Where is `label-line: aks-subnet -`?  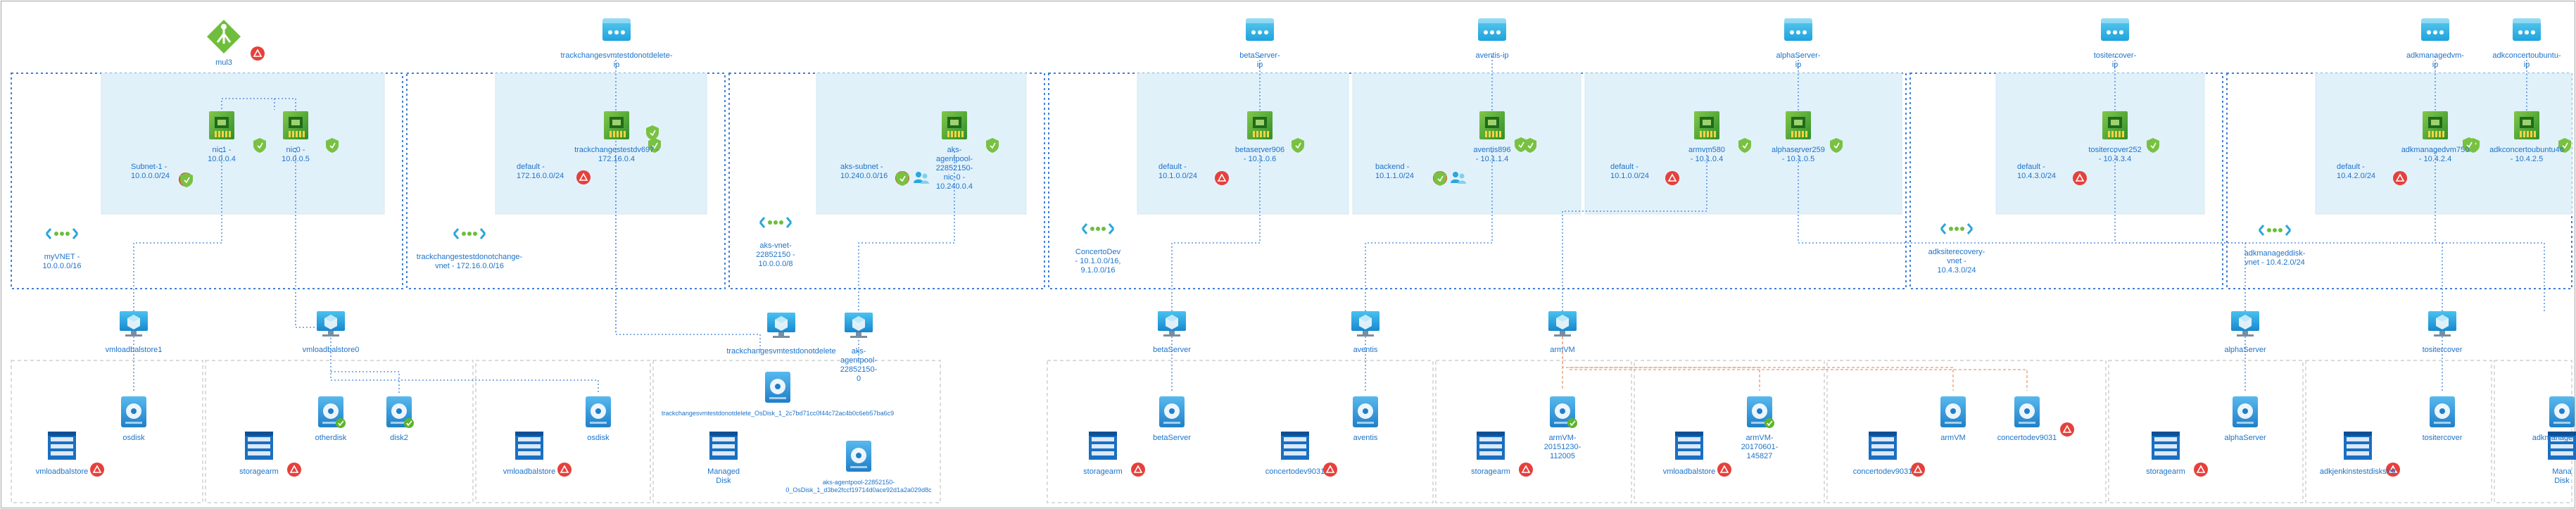
label-line: aks-subnet - is located at coordinates (861, 167).